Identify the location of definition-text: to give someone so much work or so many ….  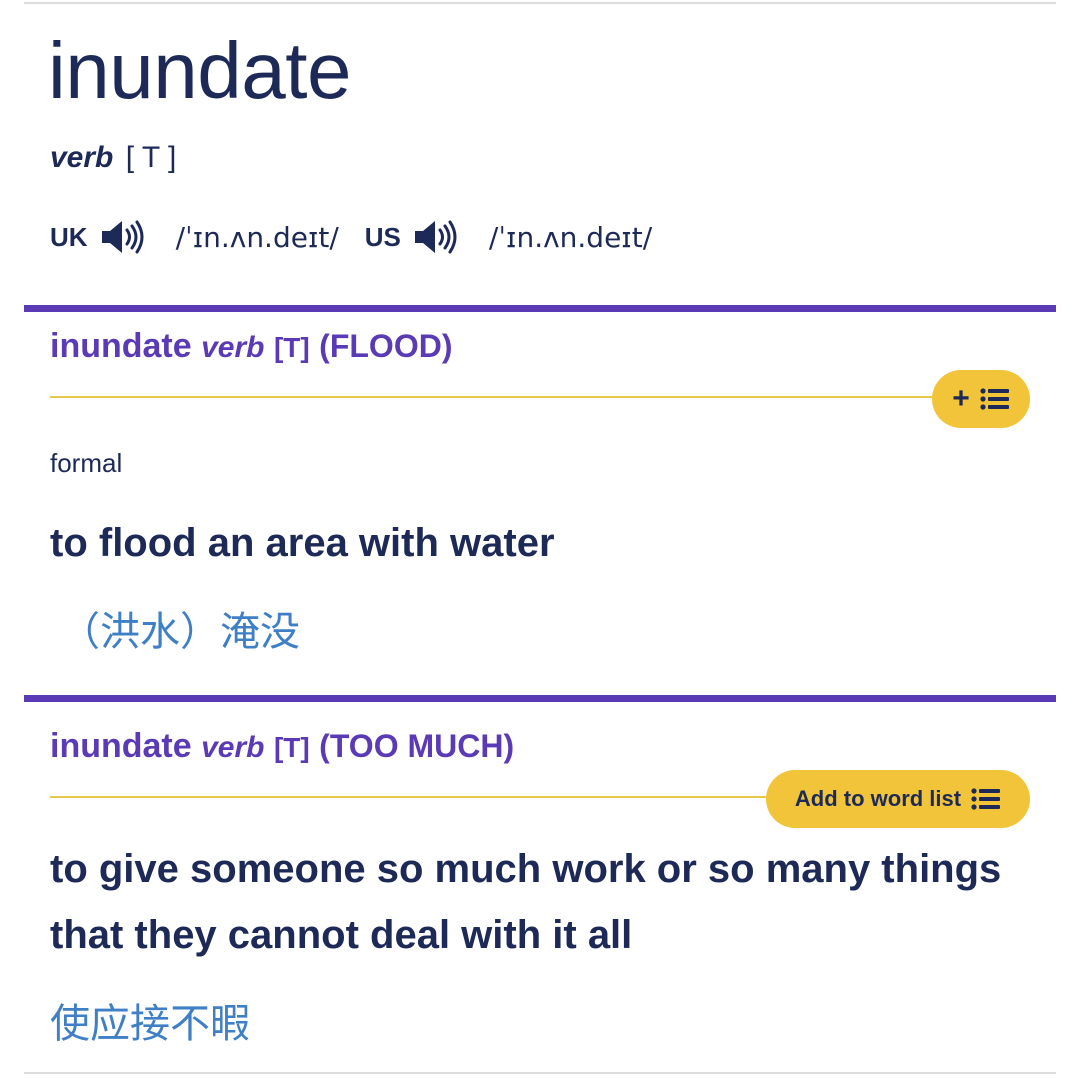
(526, 902).